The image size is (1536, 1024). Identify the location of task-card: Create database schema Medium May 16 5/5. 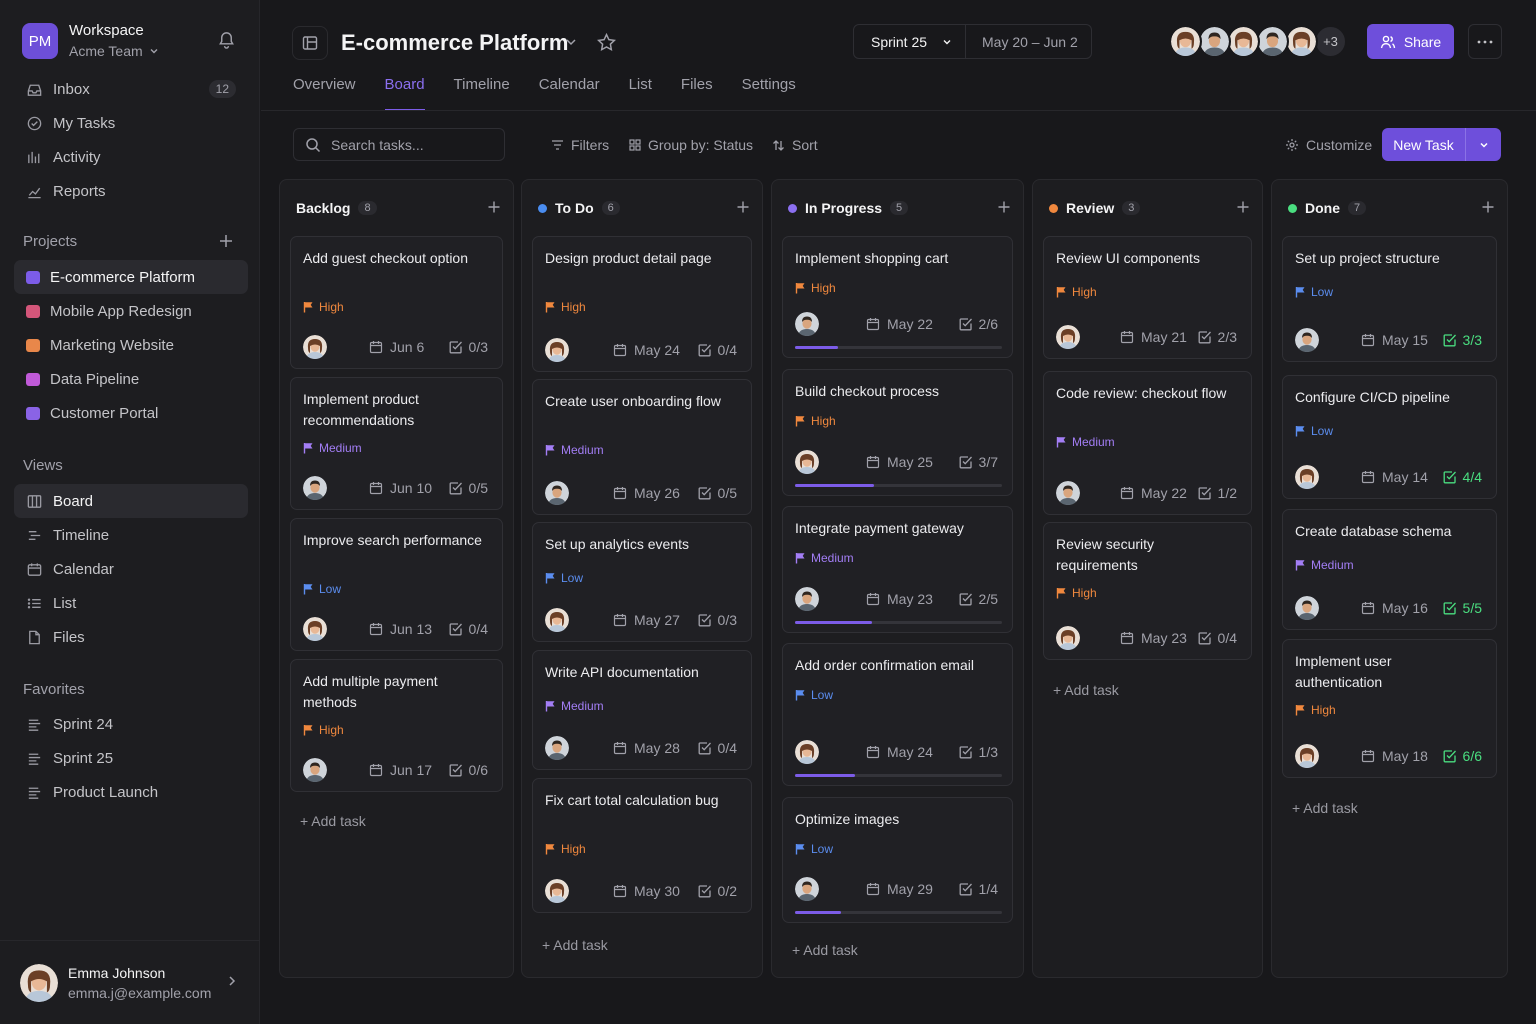
(1389, 569).